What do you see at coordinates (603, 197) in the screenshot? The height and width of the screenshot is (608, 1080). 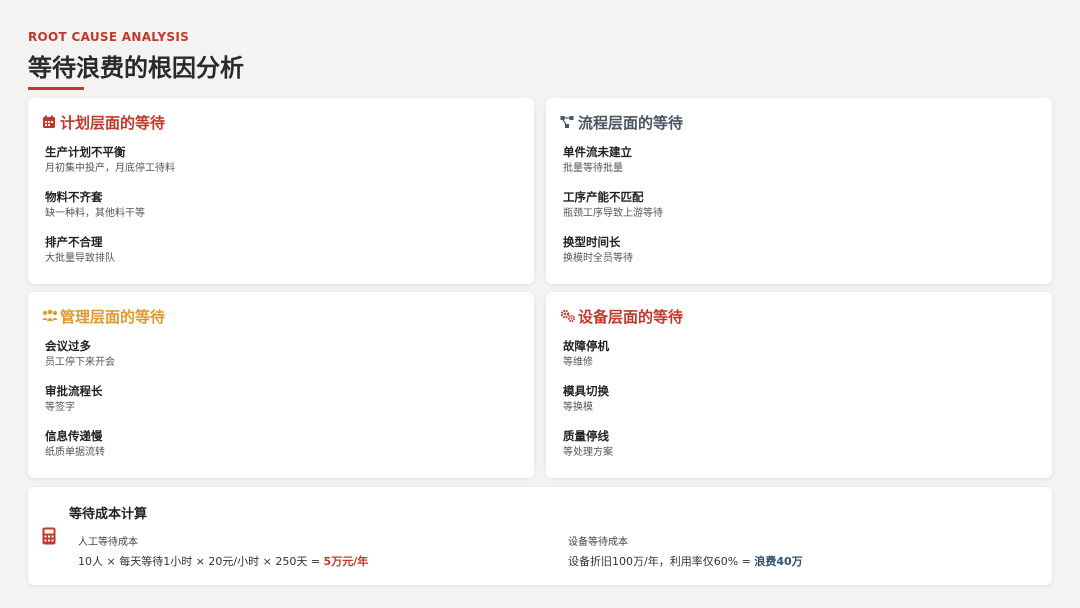 I see `item-title: 工序产能不匹配` at bounding box center [603, 197].